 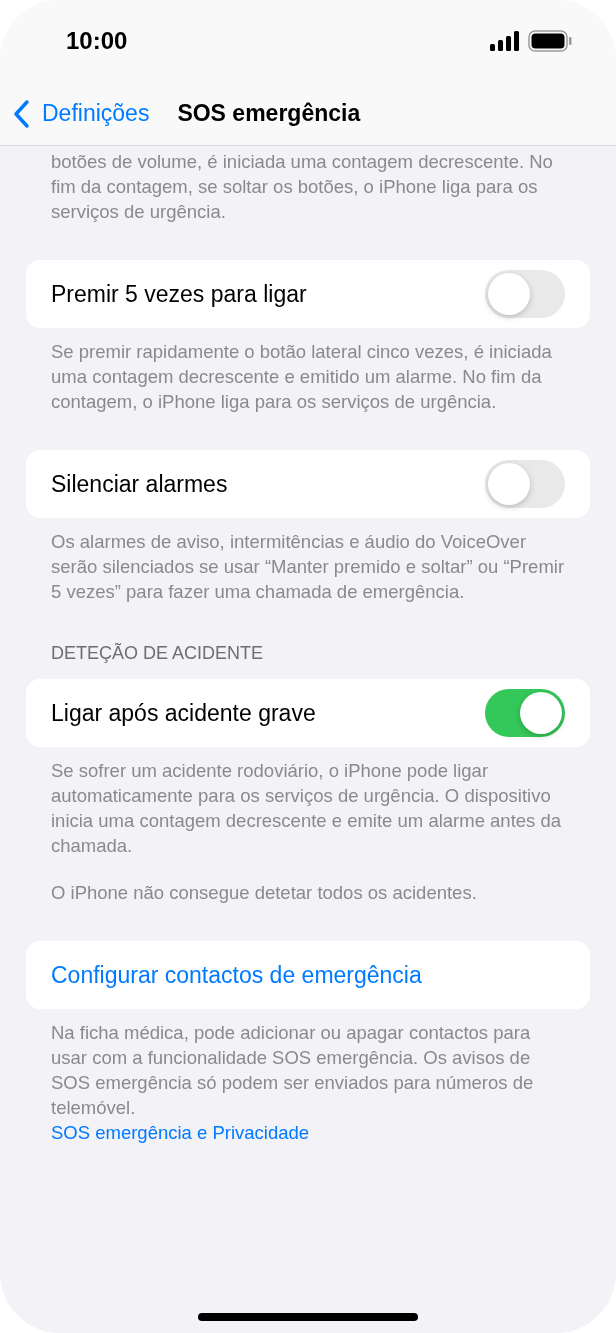 What do you see at coordinates (139, 484) in the screenshot?
I see `row-label: Silenciar alarmes` at bounding box center [139, 484].